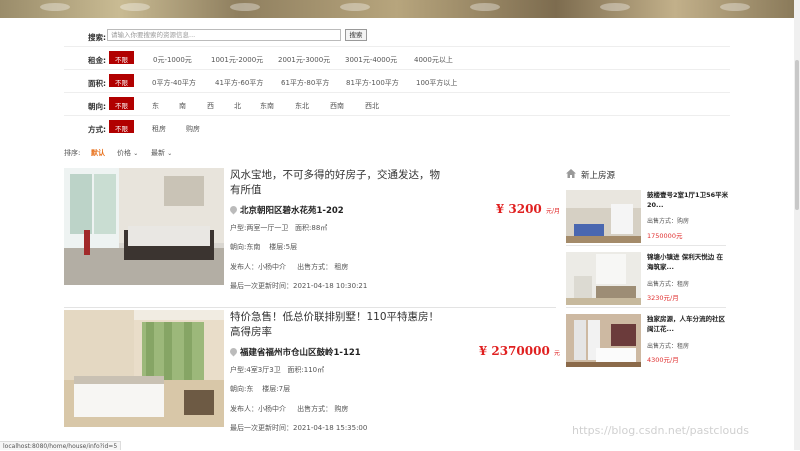 The width and height of the screenshot is (800, 451). Describe the element at coordinates (668, 221) in the screenshot. I see `sidebar-listing-type: 出售方式：购房` at that location.